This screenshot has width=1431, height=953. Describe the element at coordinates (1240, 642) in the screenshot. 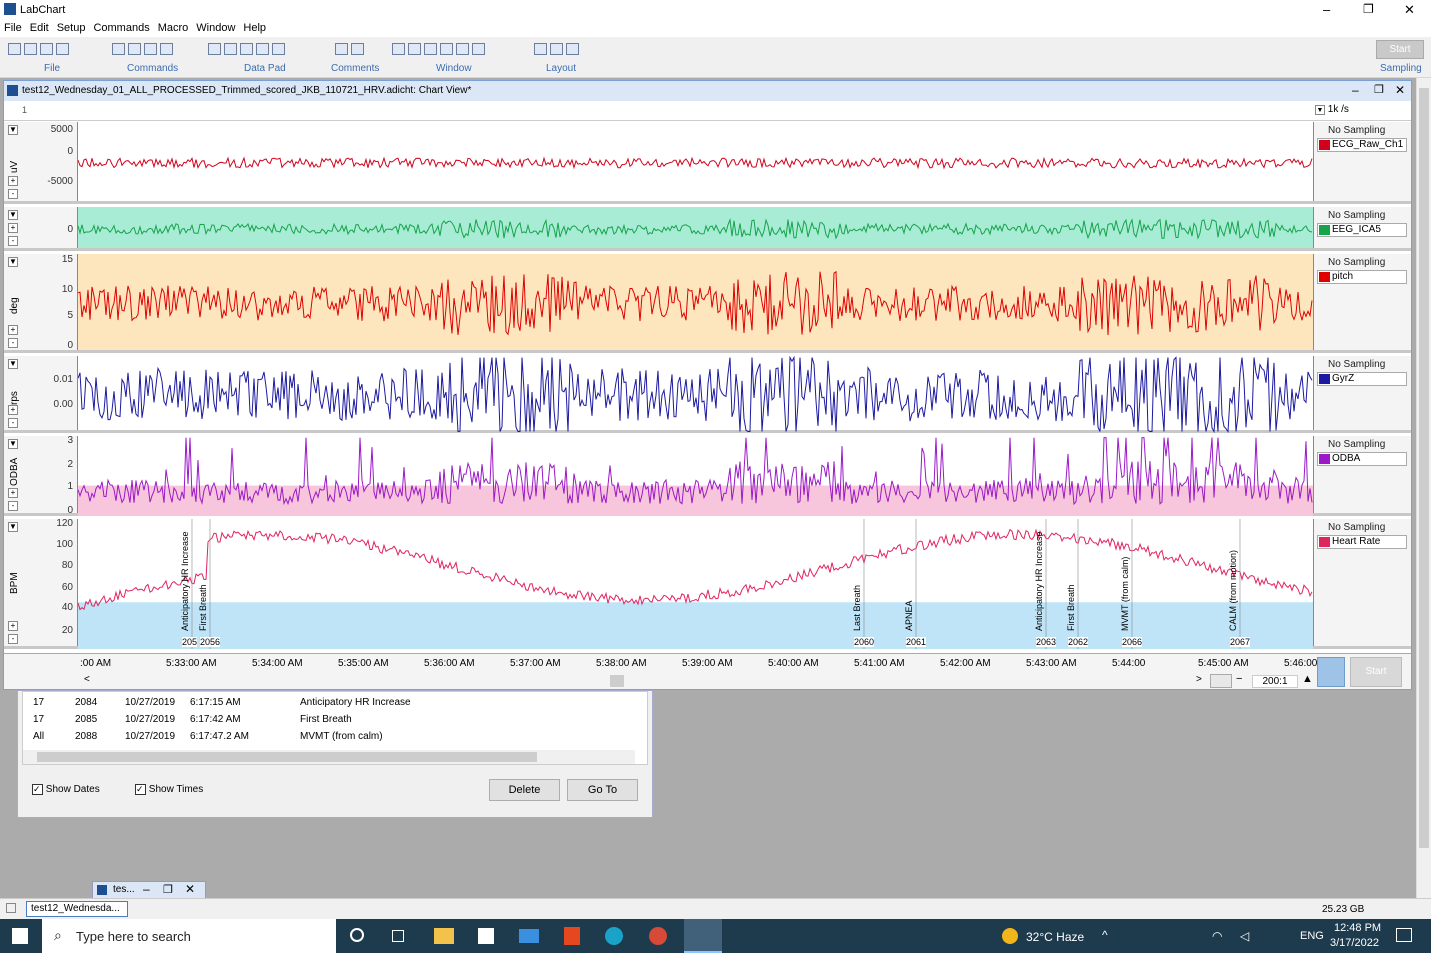

I see `comment-marker-number: 2067` at that location.